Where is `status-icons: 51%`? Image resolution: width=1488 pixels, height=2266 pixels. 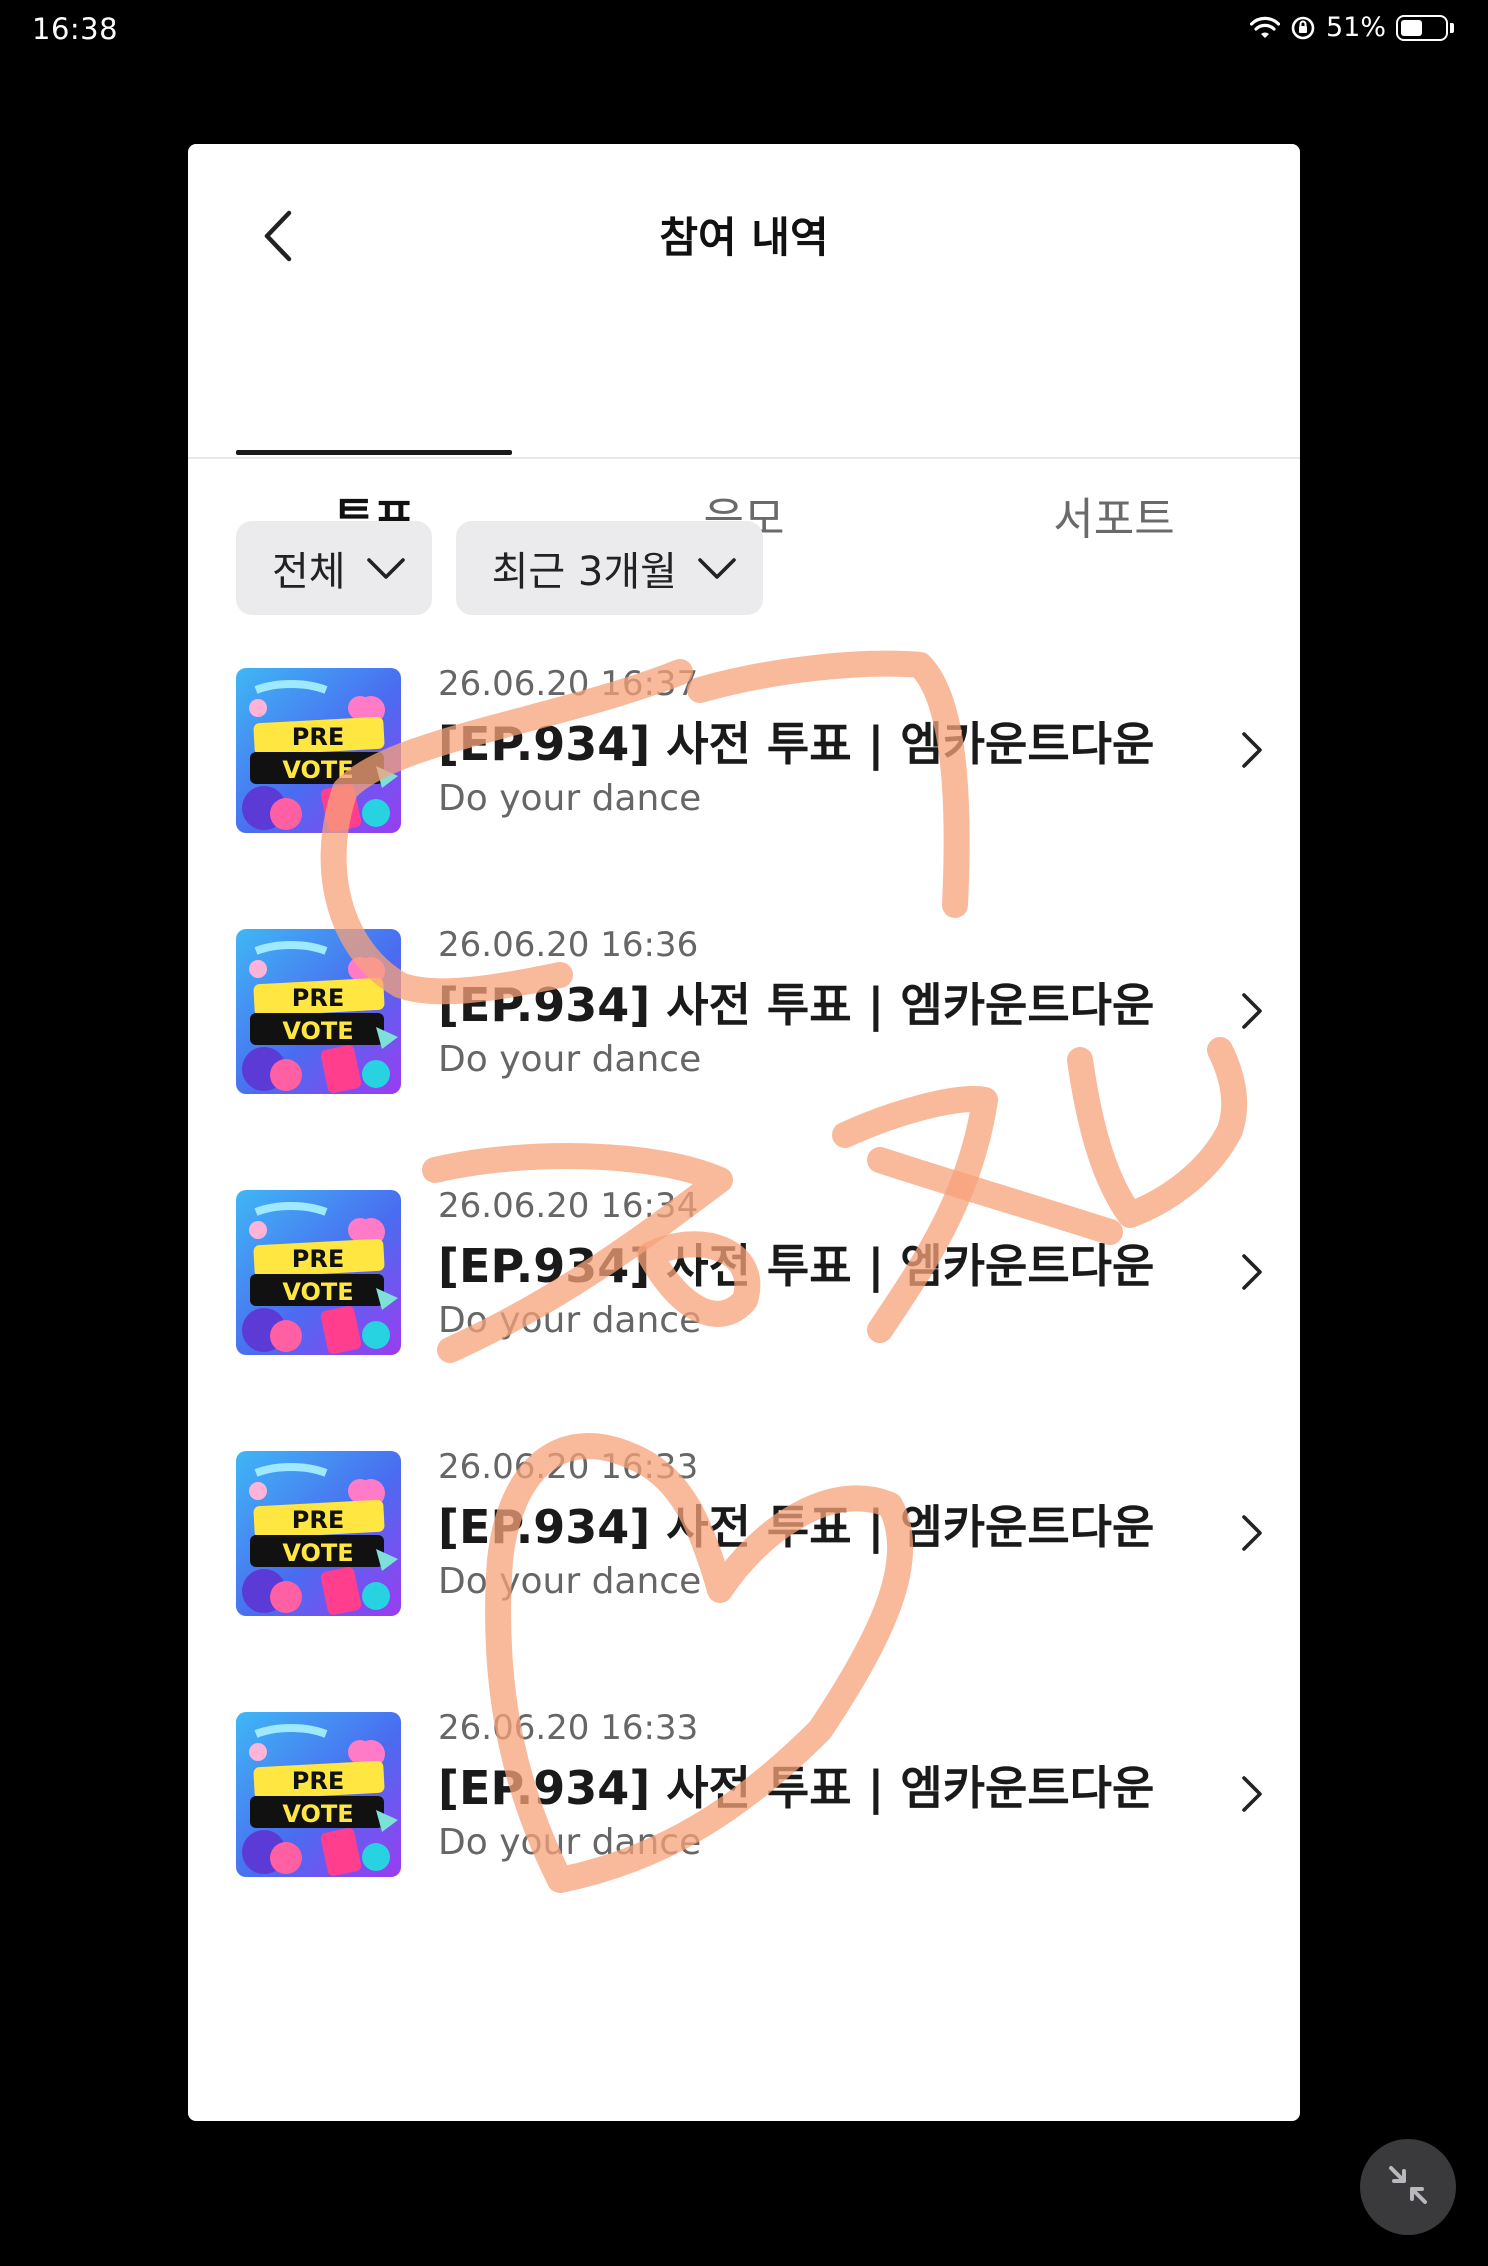 status-icons: 51% is located at coordinates (1351, 27).